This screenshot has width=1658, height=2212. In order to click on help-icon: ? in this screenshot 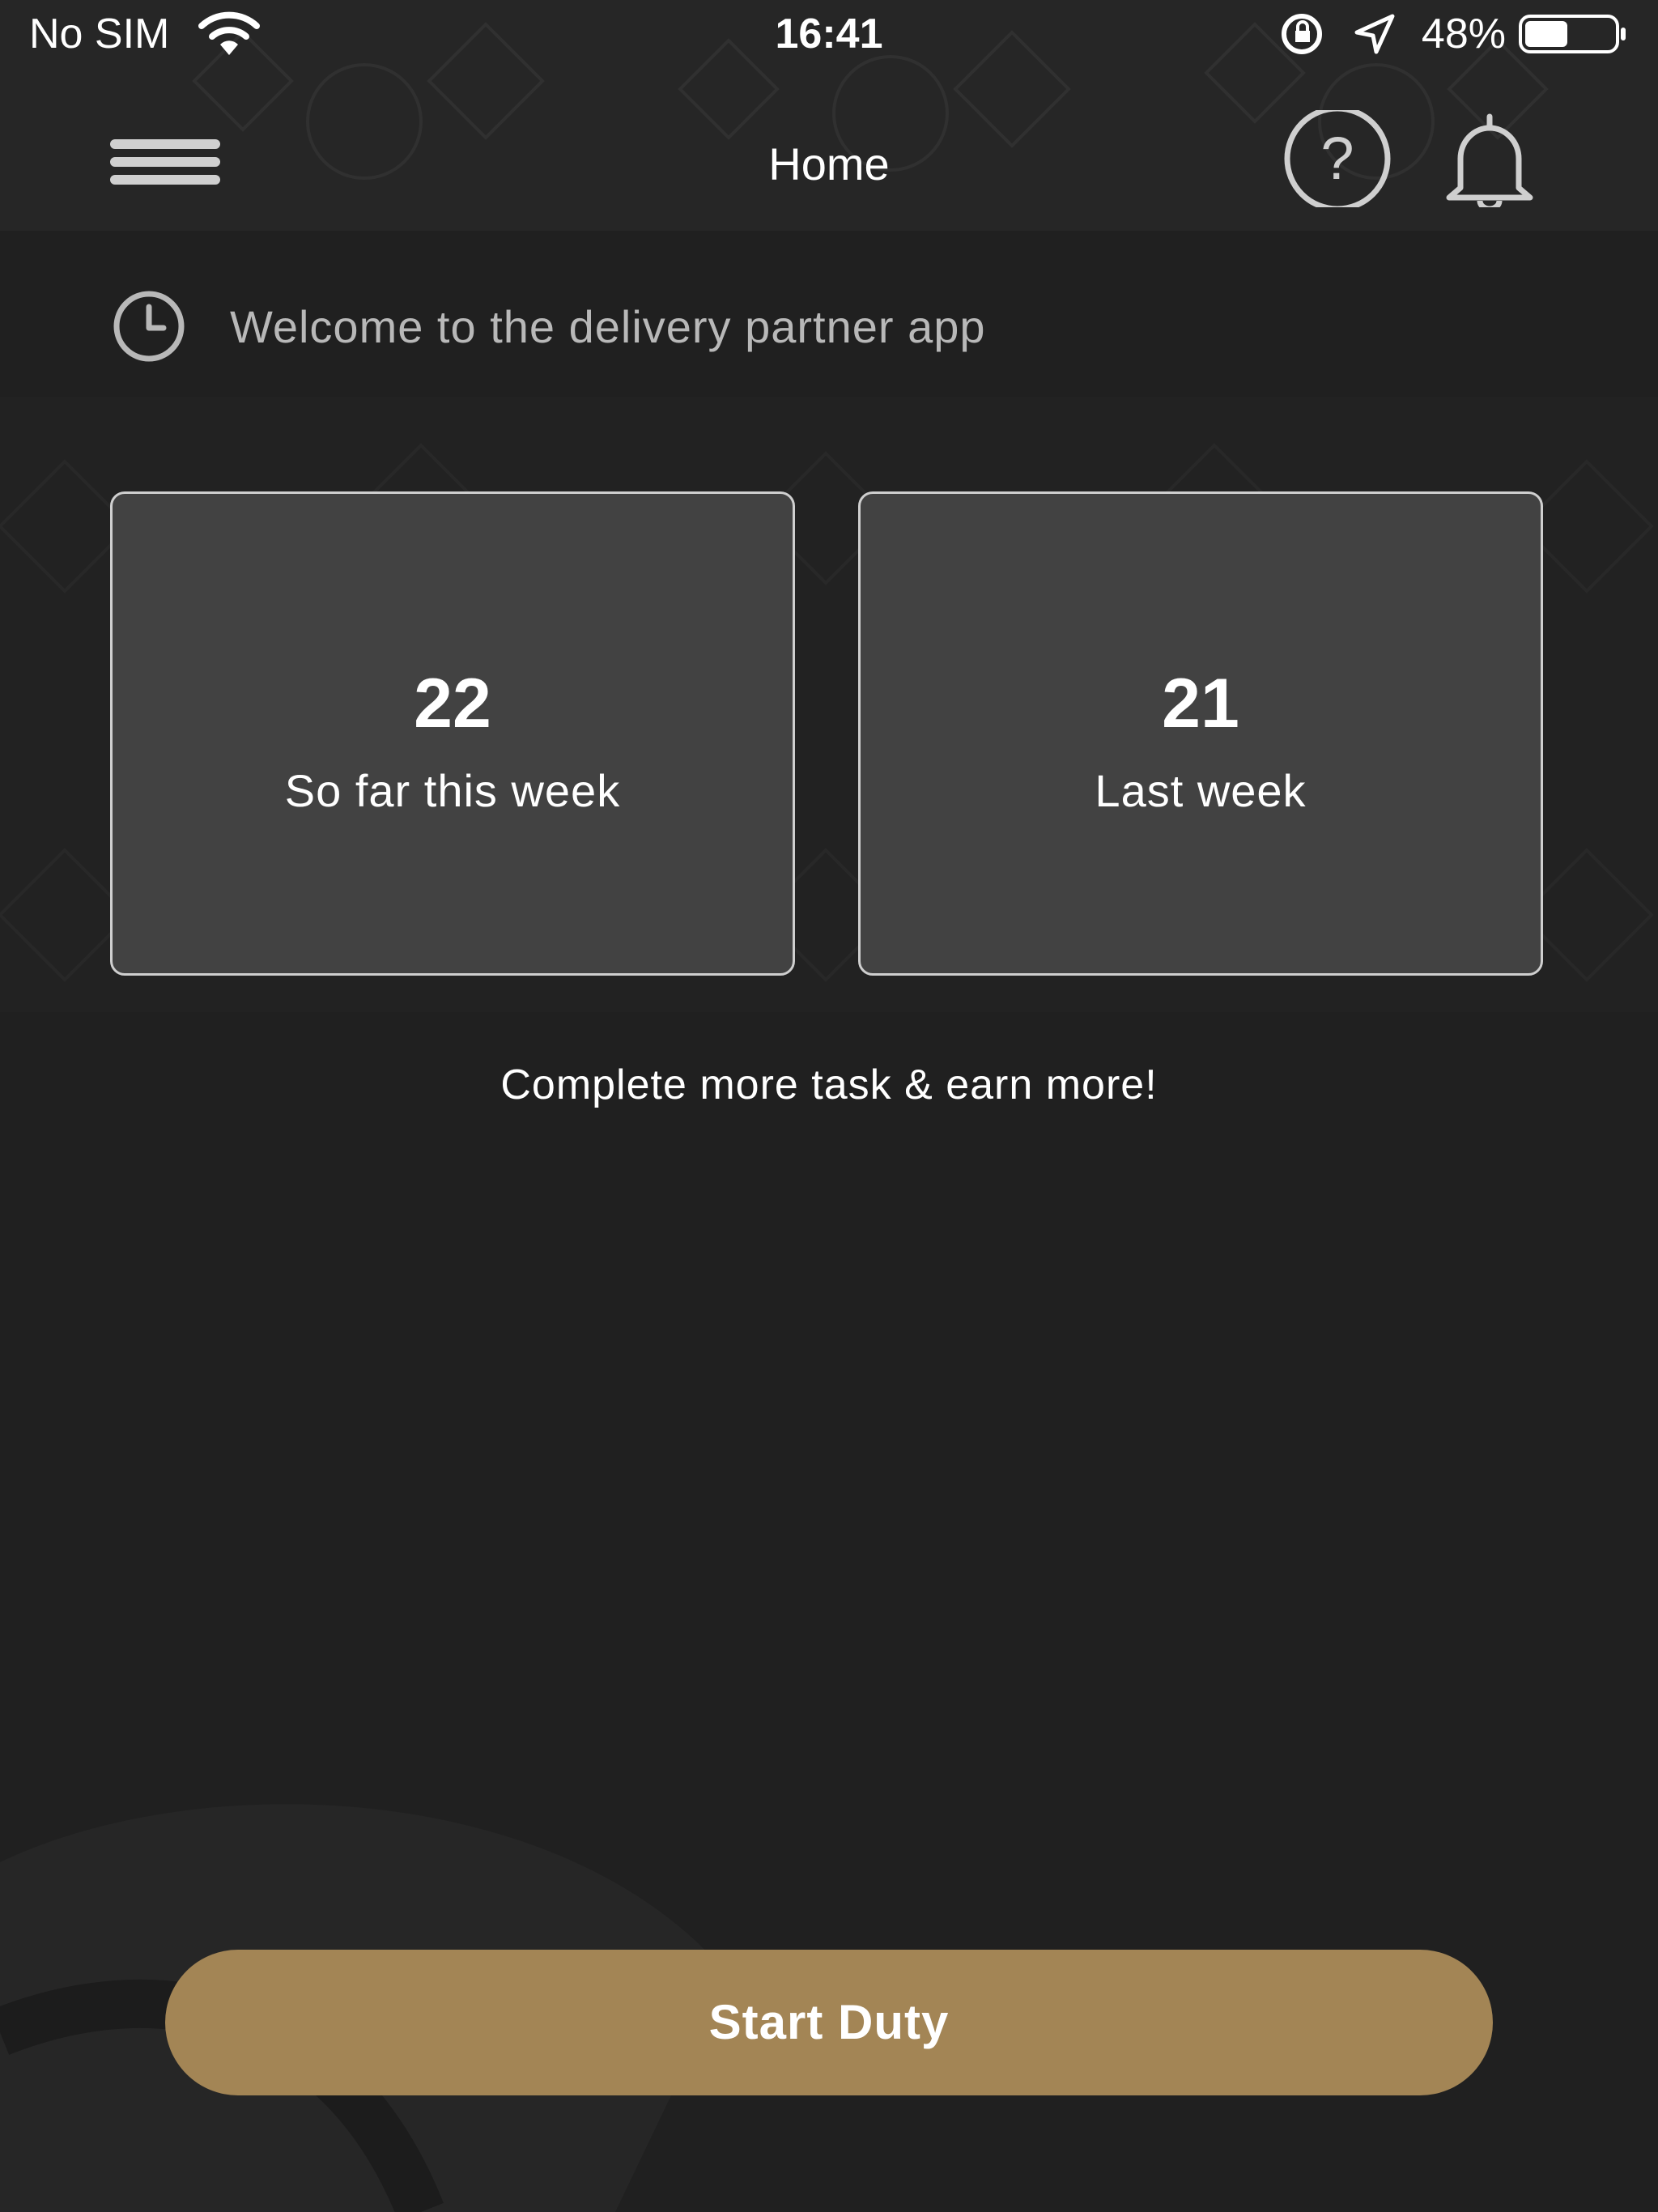, I will do `click(1337, 159)`.